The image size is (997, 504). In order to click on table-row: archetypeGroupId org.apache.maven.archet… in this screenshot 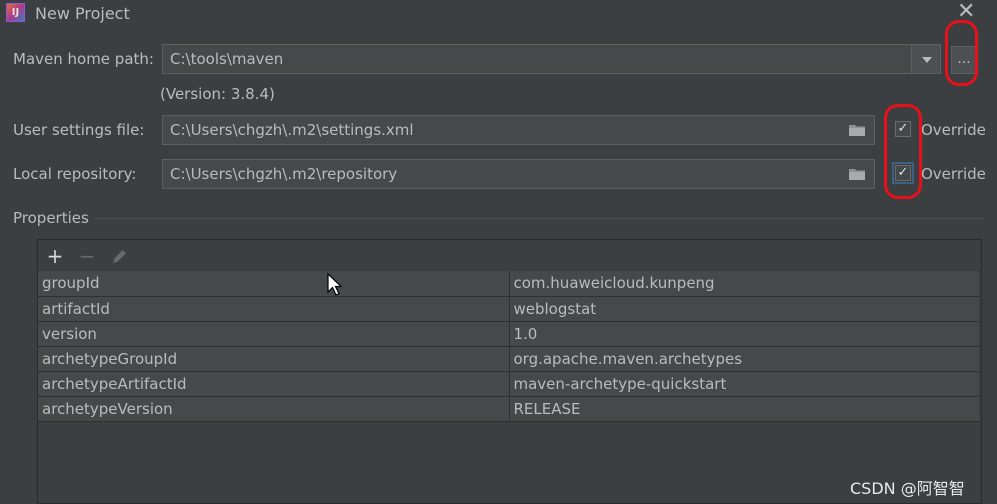, I will do `click(508, 359)`.